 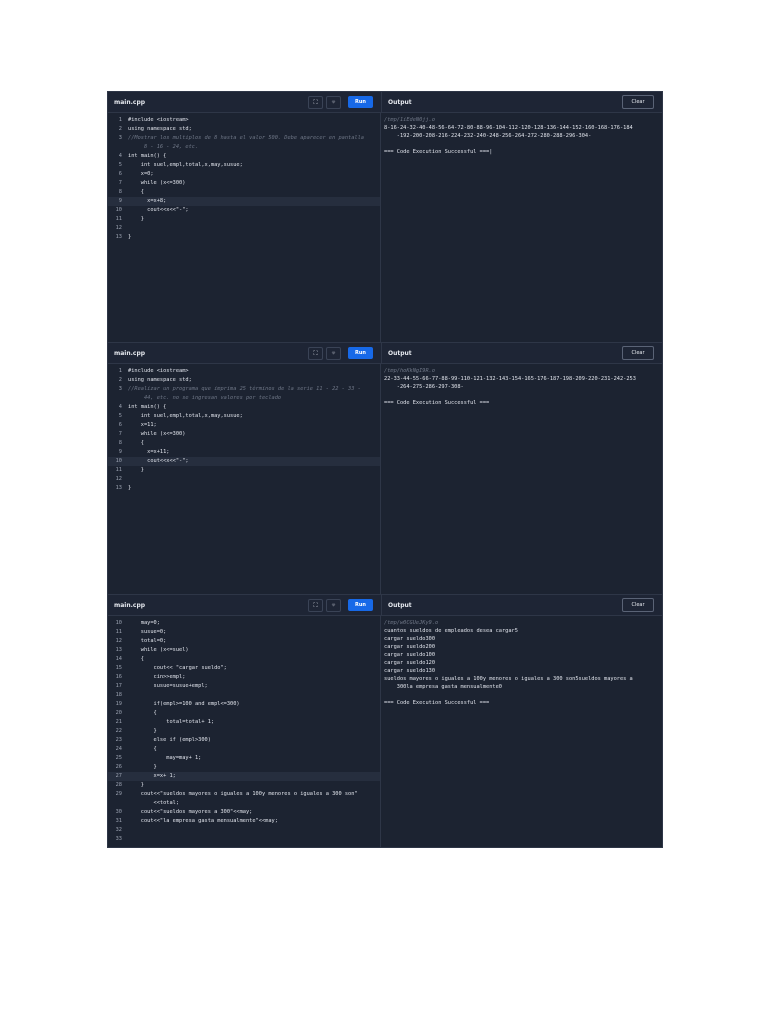 I want to click on code-line: 7 while (x<=300), so click(x=244, y=183).